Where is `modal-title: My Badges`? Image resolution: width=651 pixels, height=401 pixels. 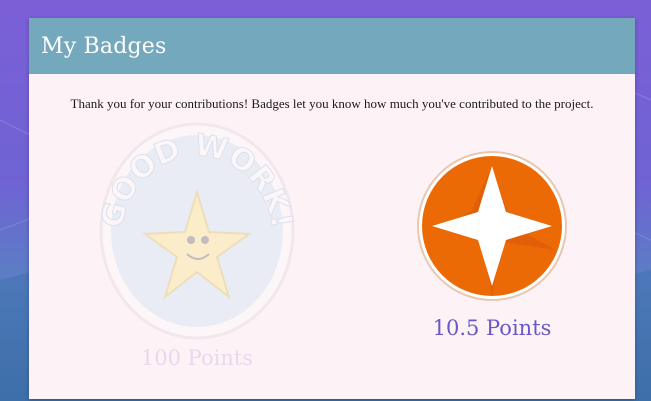
modal-title: My Badges is located at coordinates (104, 46).